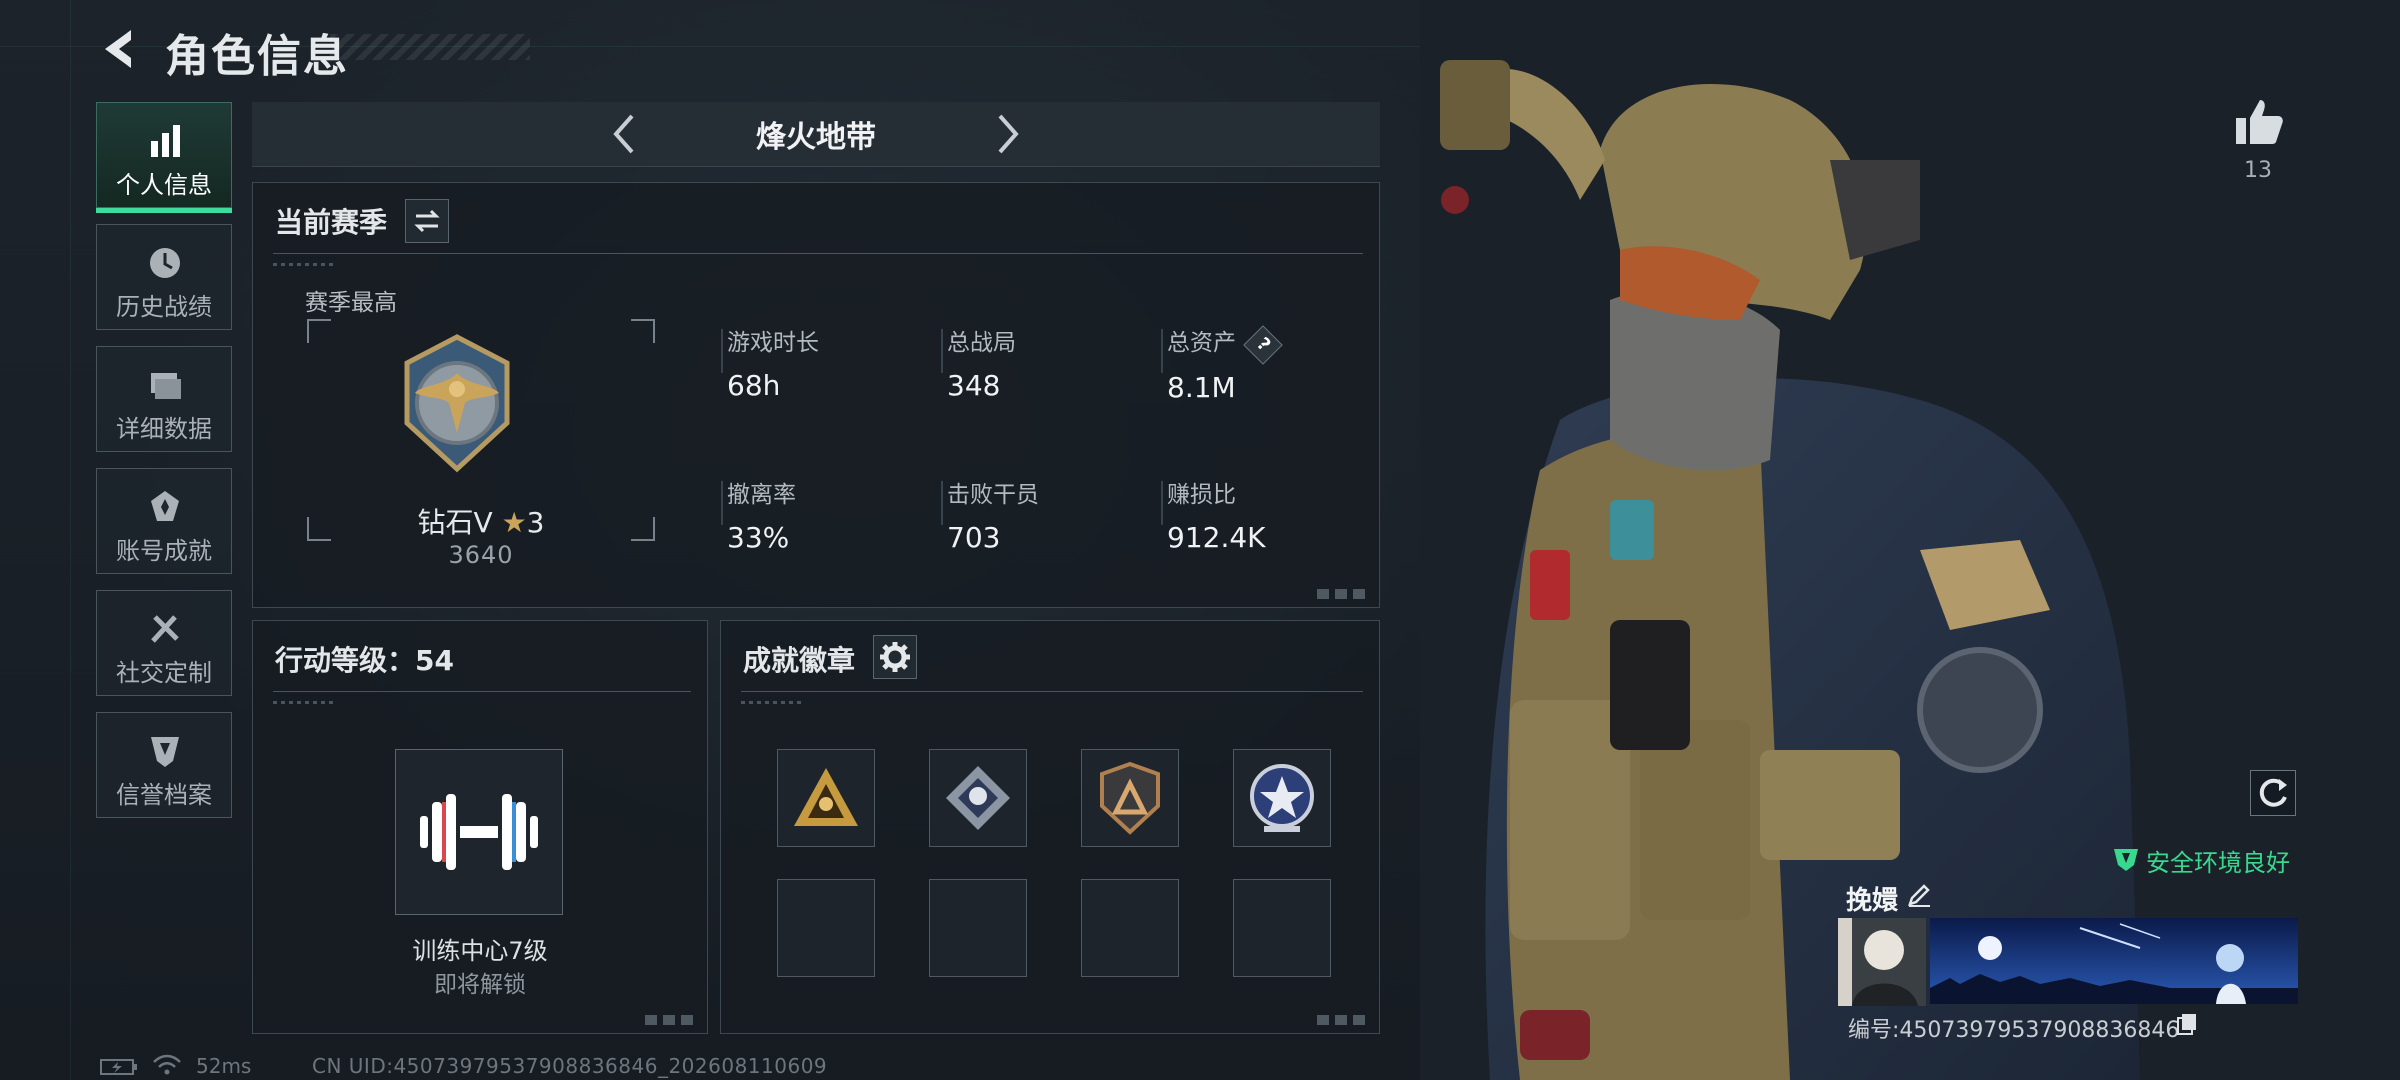 The image size is (2400, 1080). Describe the element at coordinates (165, 263) in the screenshot. I see `history-clock-icon` at that location.